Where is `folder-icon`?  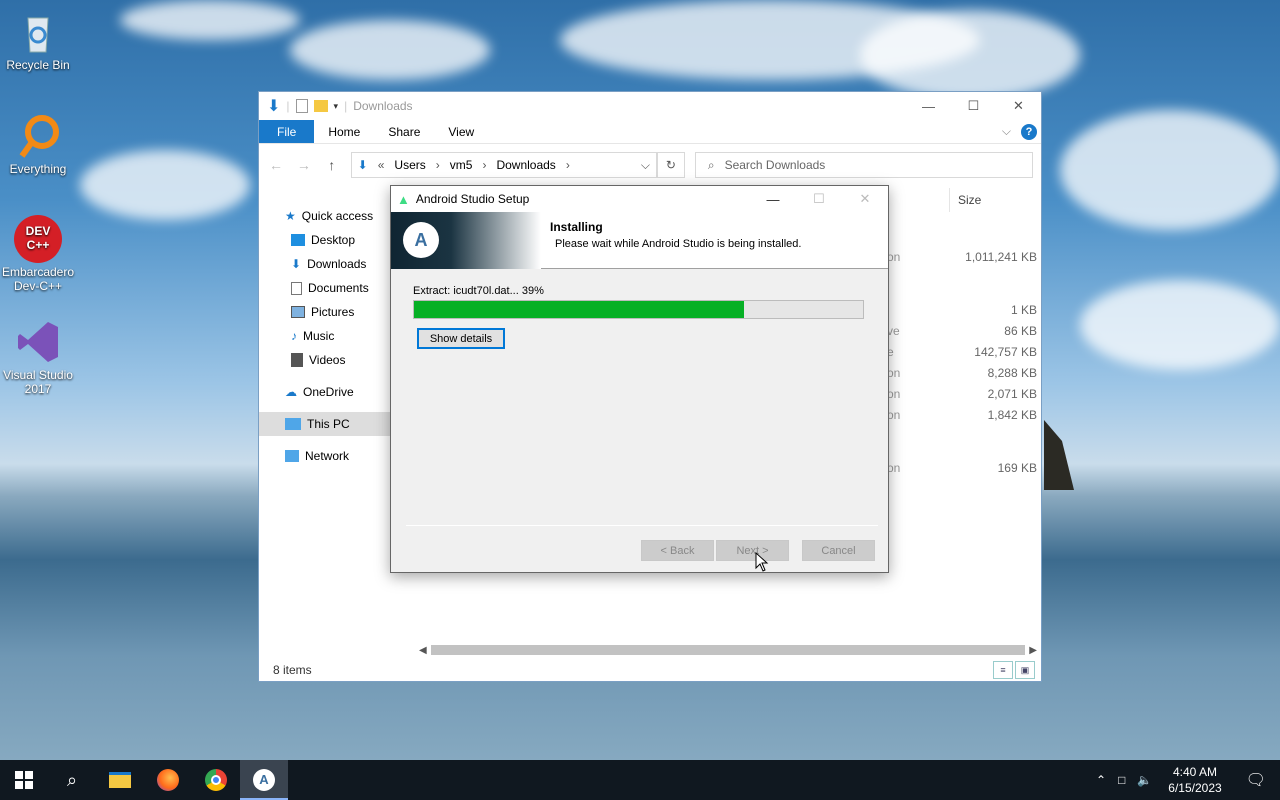 folder-icon is located at coordinates (120, 780).